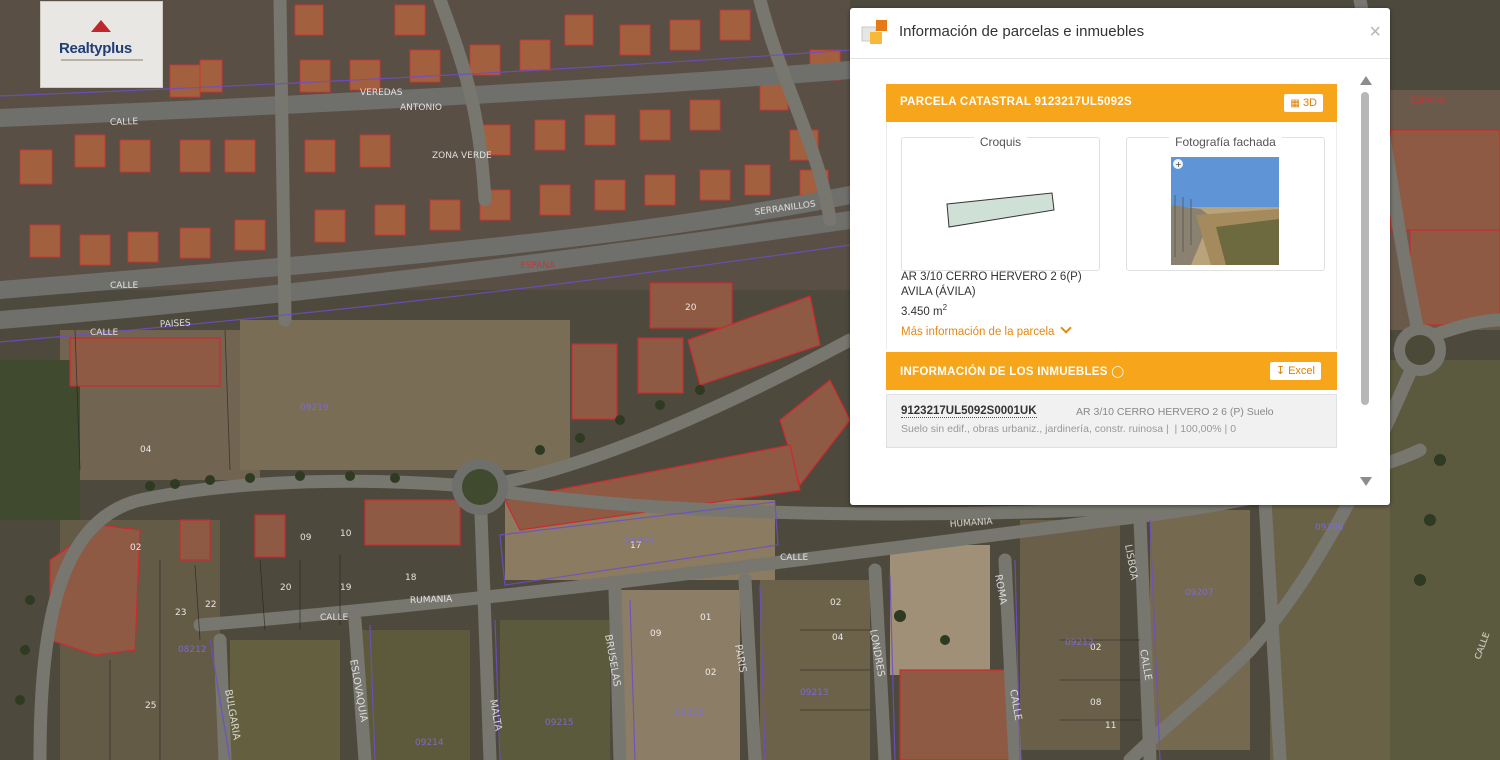 The image size is (1500, 760). I want to click on inmuebles-section-header: INFORMACIÓN DE LOS INMUEBLES ◯ ↧ Excel, so click(1111, 371).